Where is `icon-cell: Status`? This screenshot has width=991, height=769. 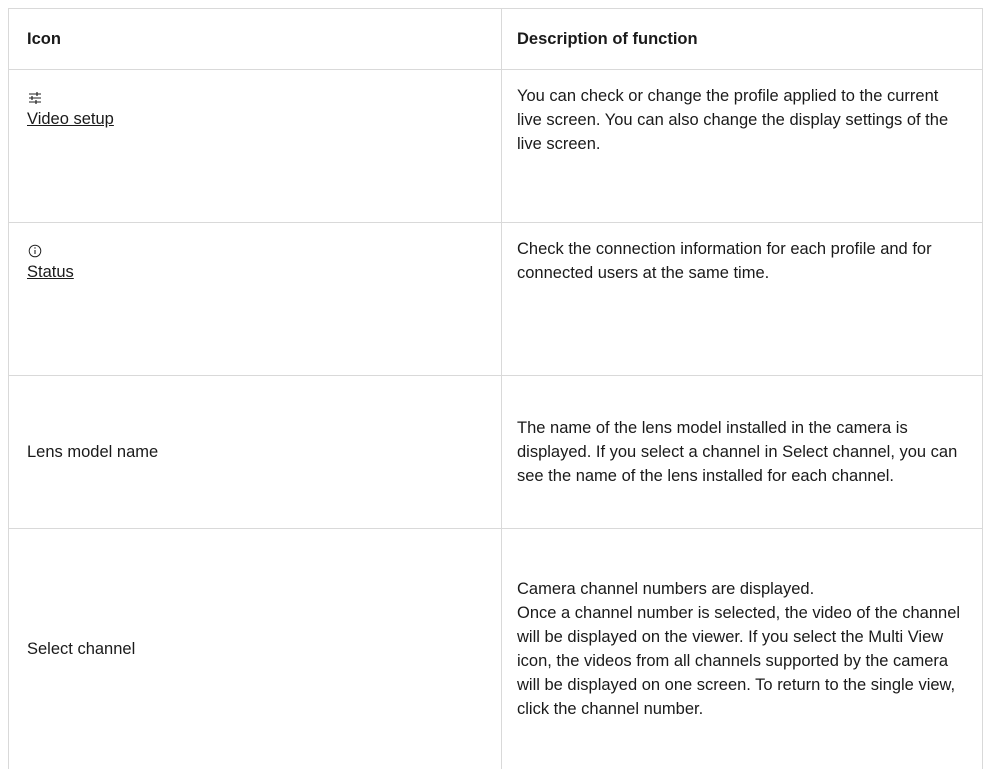
icon-cell: Status is located at coordinates (255, 299).